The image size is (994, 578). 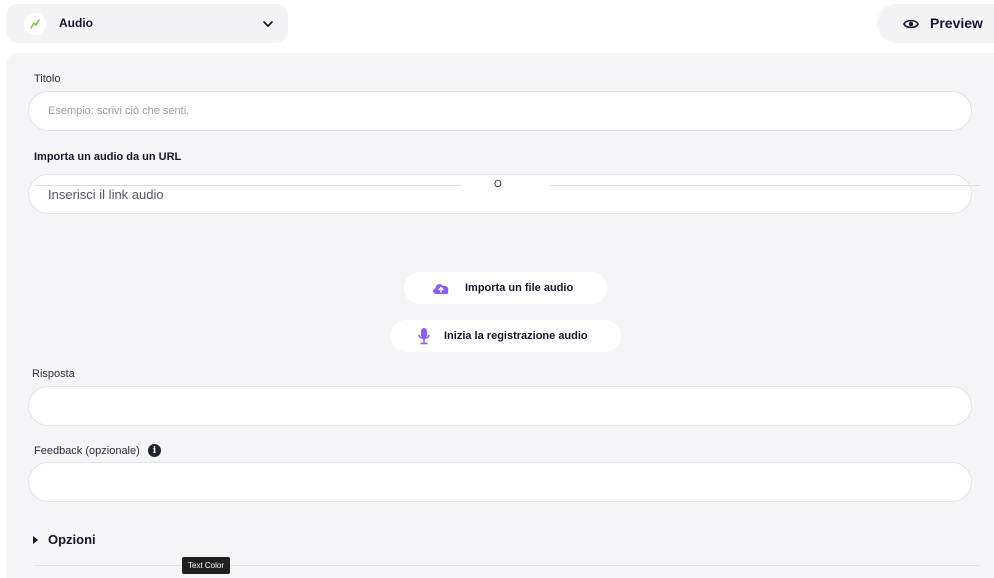 What do you see at coordinates (248, 185) in the screenshot?
I see `divider-left` at bounding box center [248, 185].